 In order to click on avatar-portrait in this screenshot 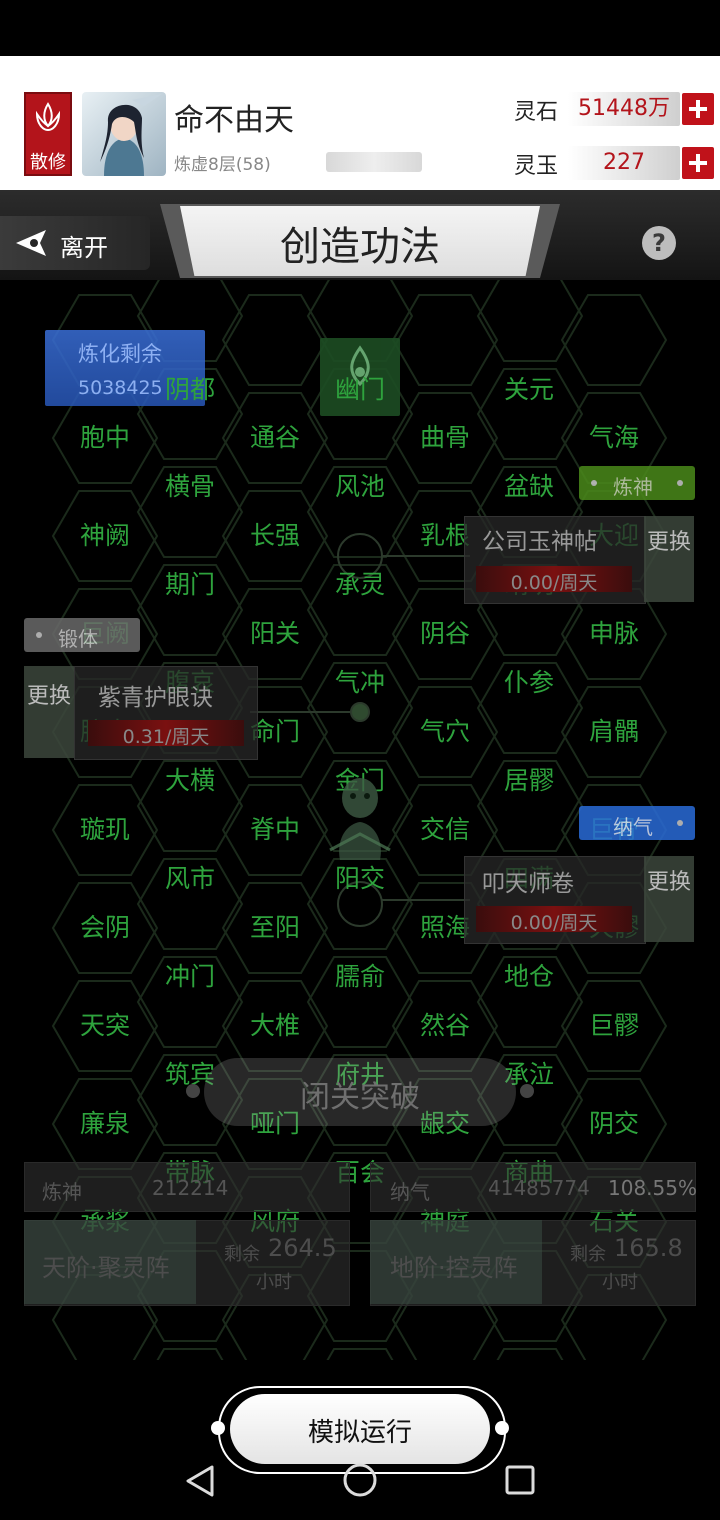, I will do `click(131, 135)`.